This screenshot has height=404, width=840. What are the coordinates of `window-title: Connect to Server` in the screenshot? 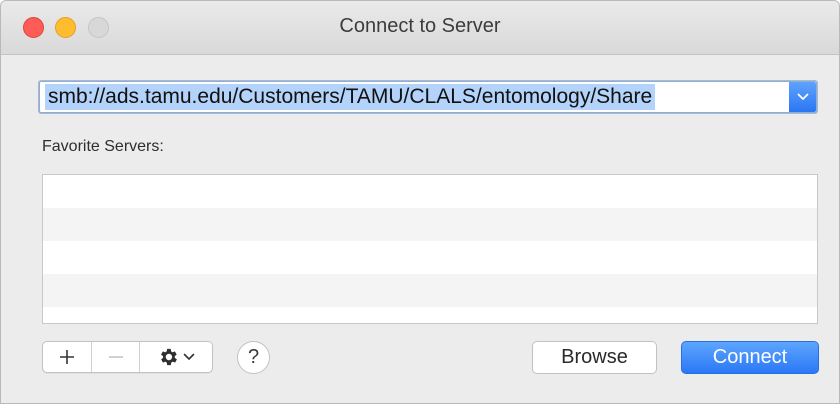 It's located at (420, 26).